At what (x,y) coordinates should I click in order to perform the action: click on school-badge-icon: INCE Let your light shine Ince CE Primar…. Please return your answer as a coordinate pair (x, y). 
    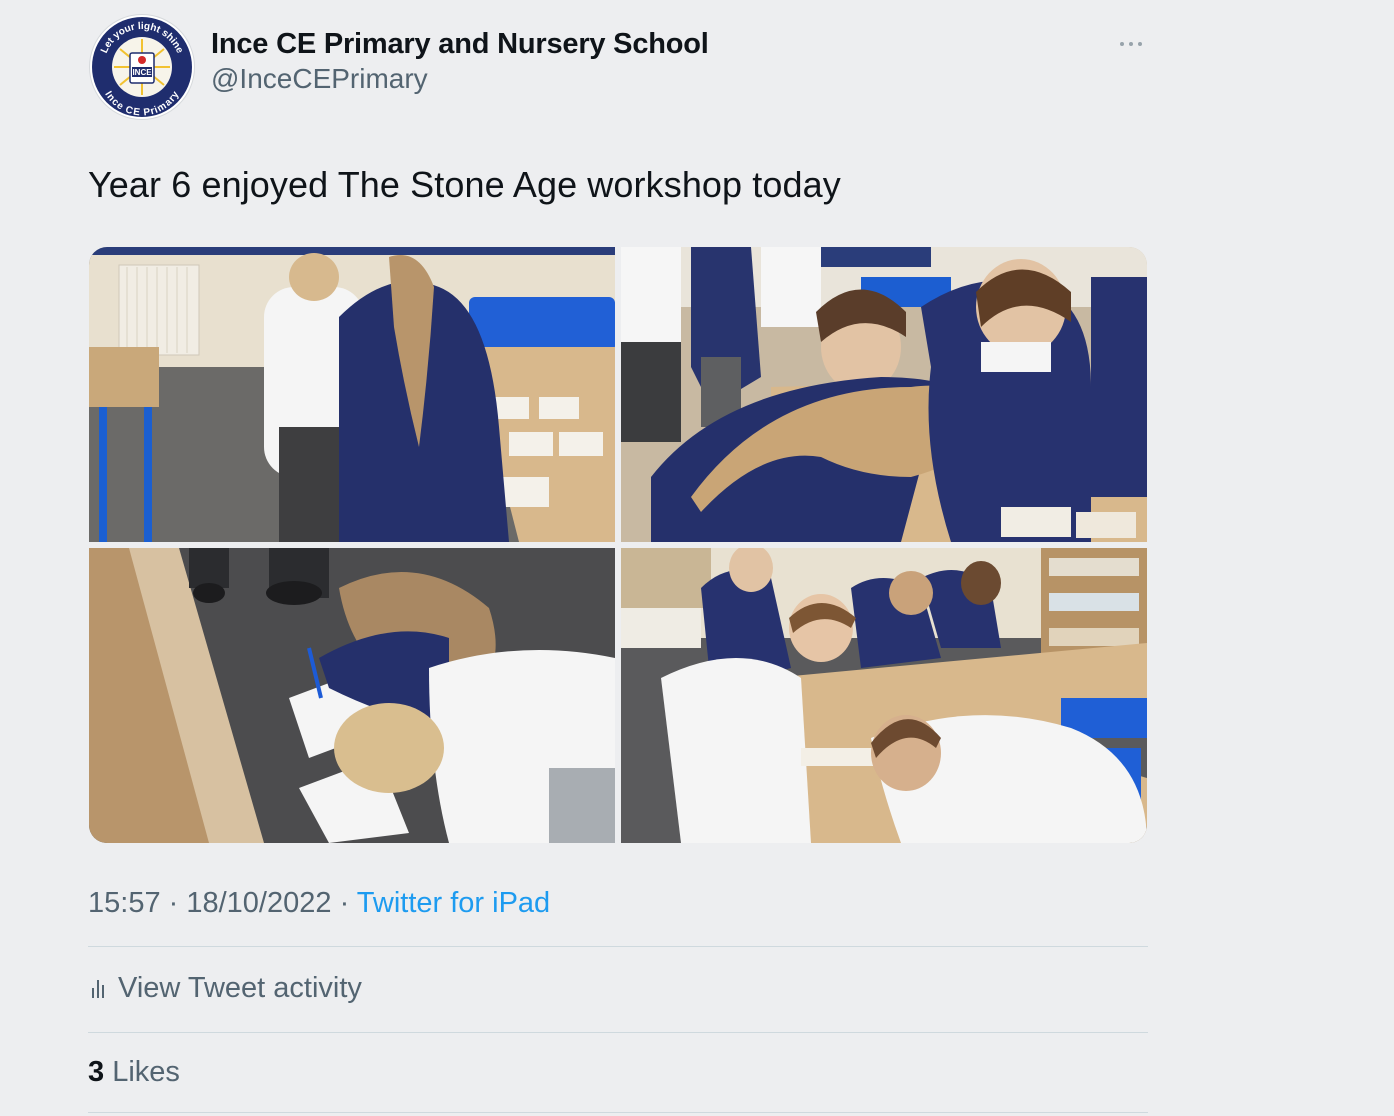
    Looking at the image, I should click on (142, 67).